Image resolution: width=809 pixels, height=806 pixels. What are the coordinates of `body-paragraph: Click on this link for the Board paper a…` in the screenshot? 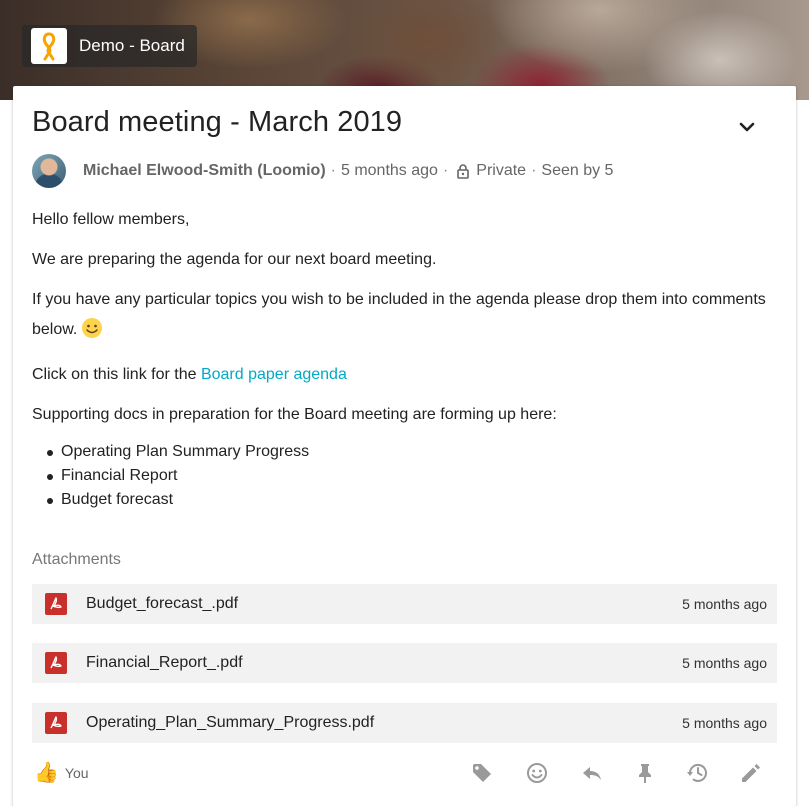 It's located at (189, 374).